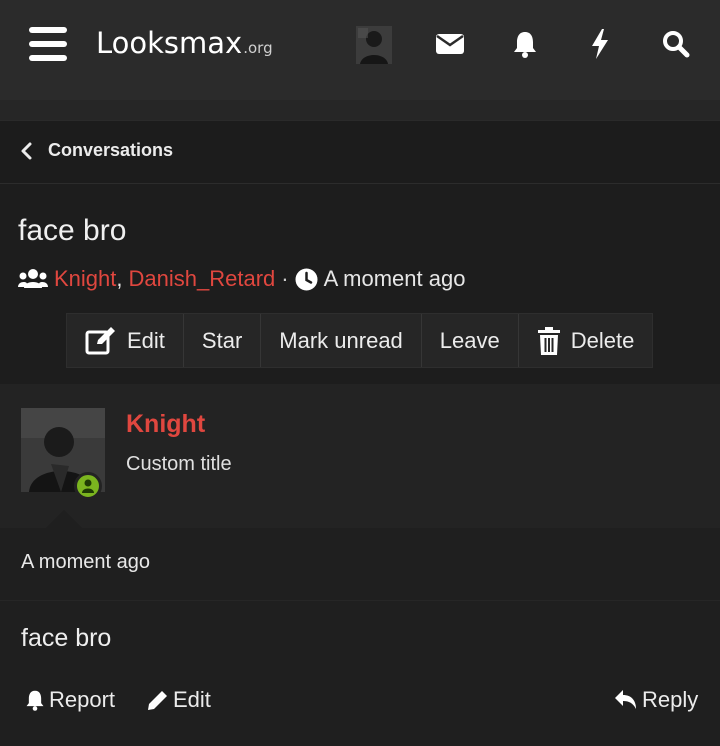 This screenshot has width=720, height=746. I want to click on reply-icon, so click(625, 699).